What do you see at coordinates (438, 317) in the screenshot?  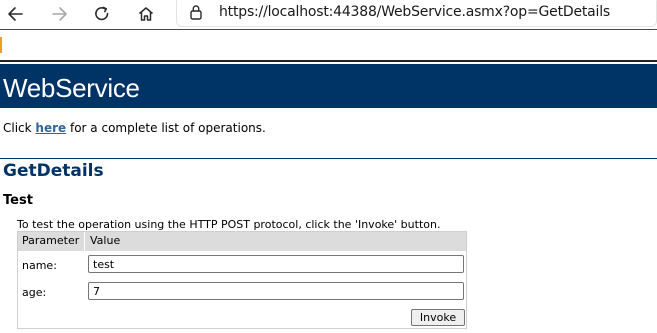 I see `invoke-button: Invoke` at bounding box center [438, 317].